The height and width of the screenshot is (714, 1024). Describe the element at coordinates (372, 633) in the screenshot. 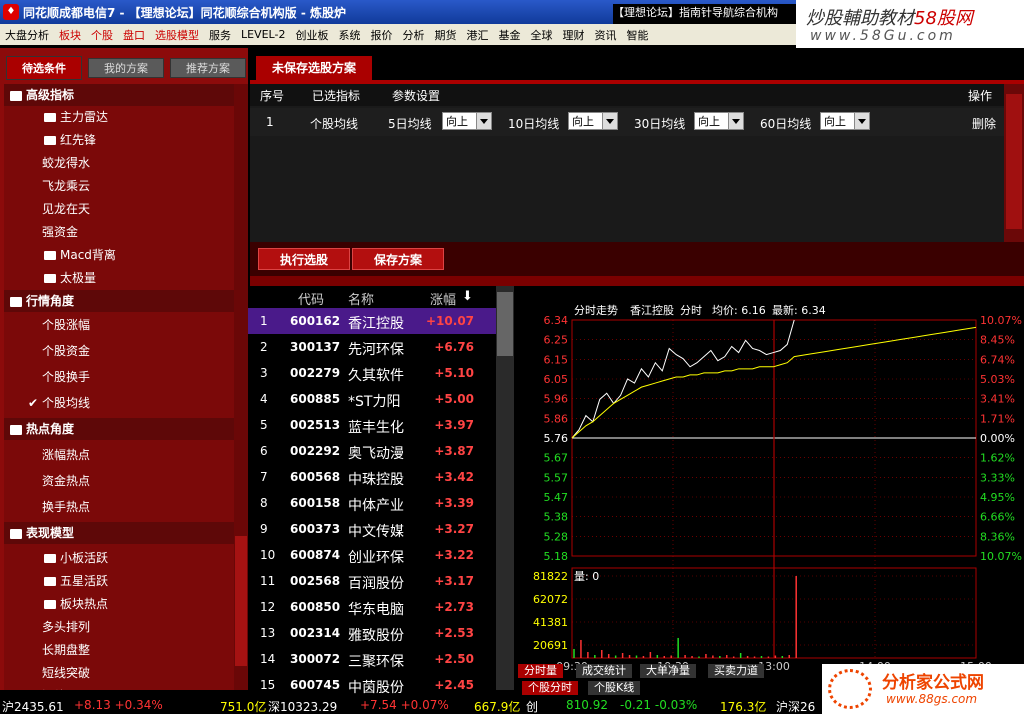

I see `table-row: 13 002314 雅致股份 +2.53` at that location.